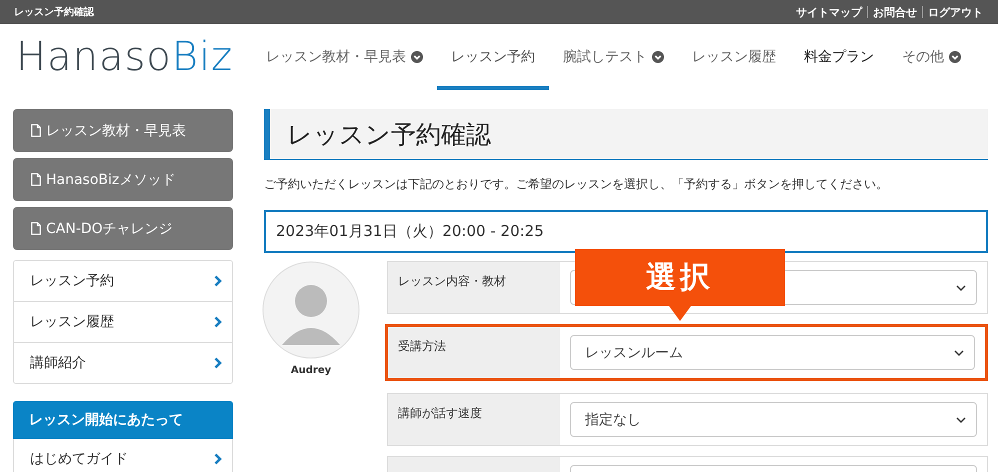 The height and width of the screenshot is (472, 998). What do you see at coordinates (626, 134) in the screenshot?
I see `page-heading: レッスン予約確認` at bounding box center [626, 134].